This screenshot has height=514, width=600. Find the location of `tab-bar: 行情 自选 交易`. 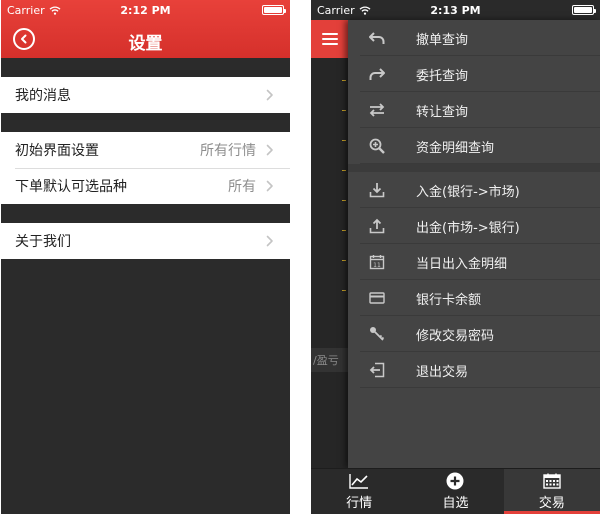

tab-bar: 行情 自选 交易 is located at coordinates (455, 491).